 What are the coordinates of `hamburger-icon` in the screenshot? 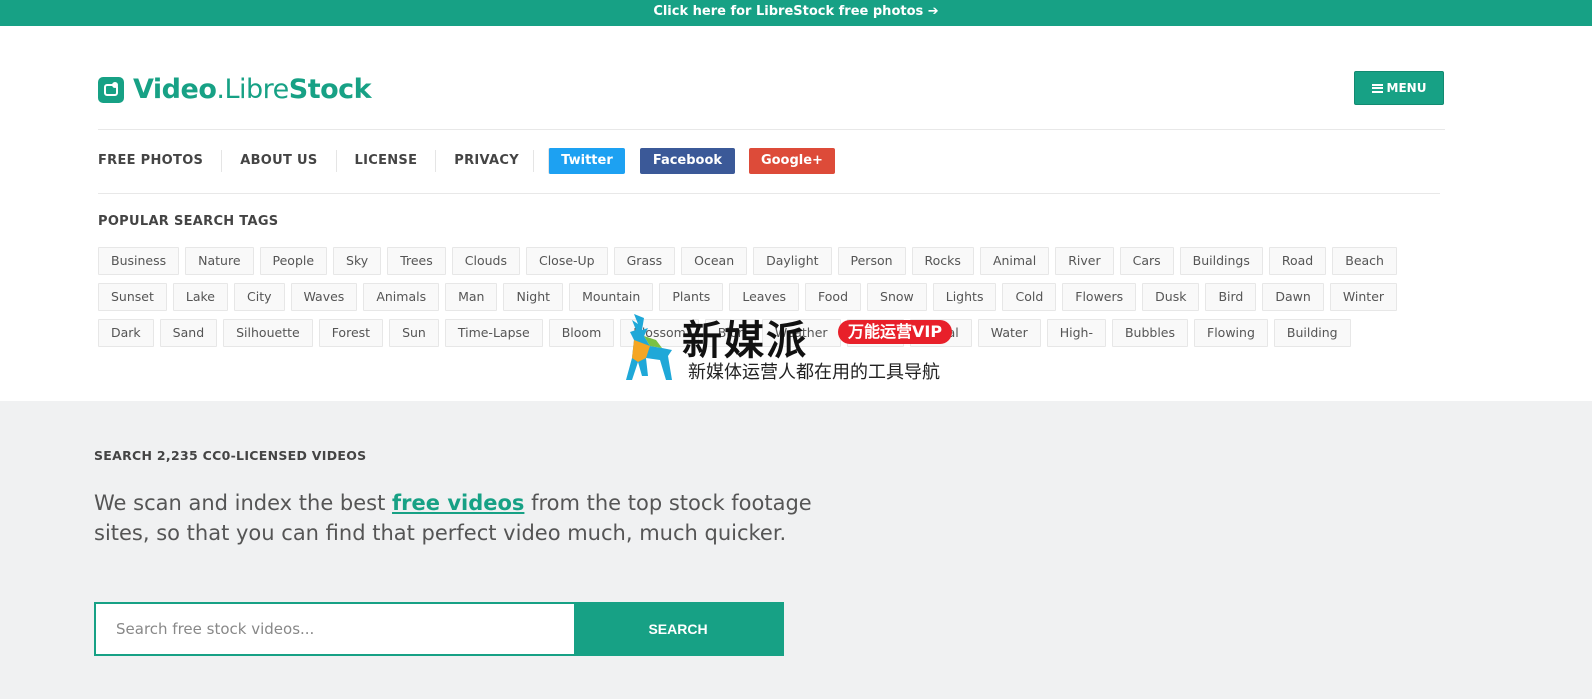 It's located at (1377, 88).